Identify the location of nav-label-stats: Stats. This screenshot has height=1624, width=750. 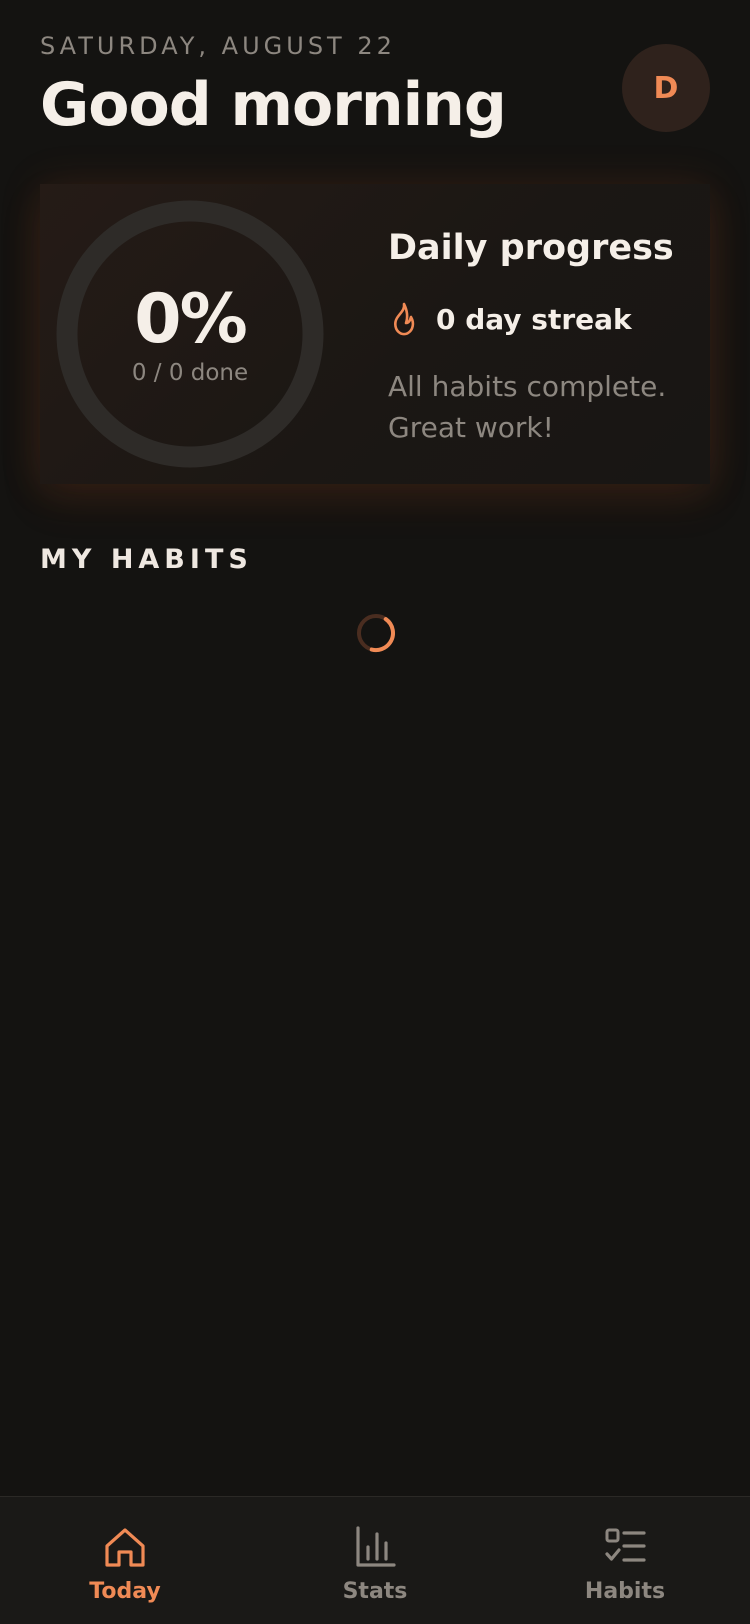
(375, 1591).